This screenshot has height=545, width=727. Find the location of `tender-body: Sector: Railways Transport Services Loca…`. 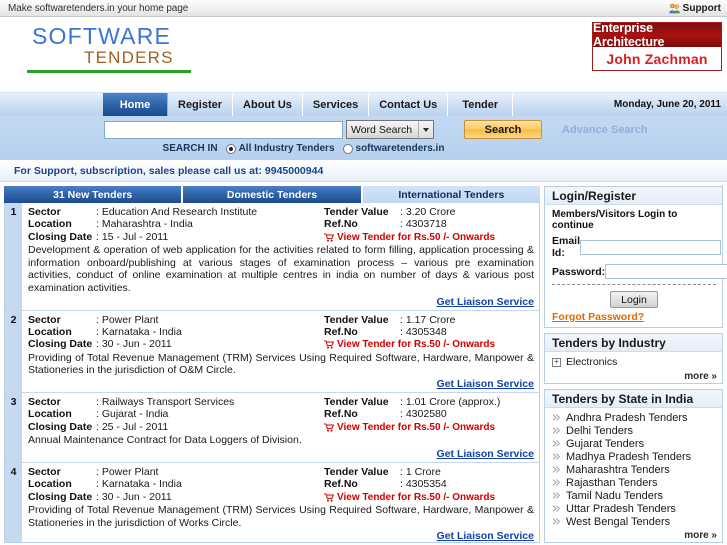

tender-body: Sector: Railways Transport Services Loca… is located at coordinates (280, 427).